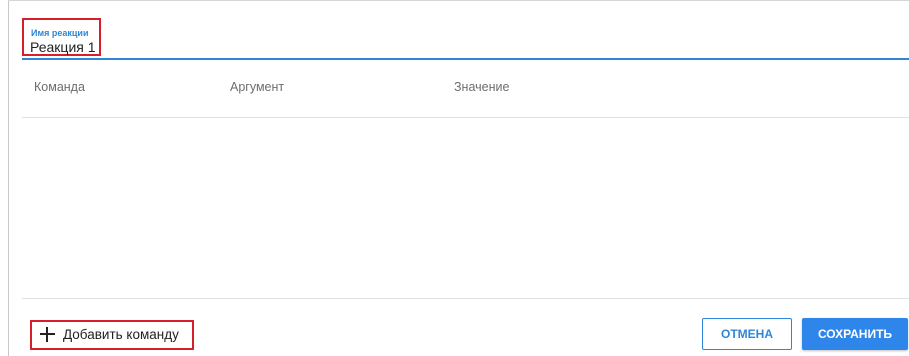 This screenshot has width=909, height=356. What do you see at coordinates (8, 178) in the screenshot?
I see `dialog-left-border` at bounding box center [8, 178].